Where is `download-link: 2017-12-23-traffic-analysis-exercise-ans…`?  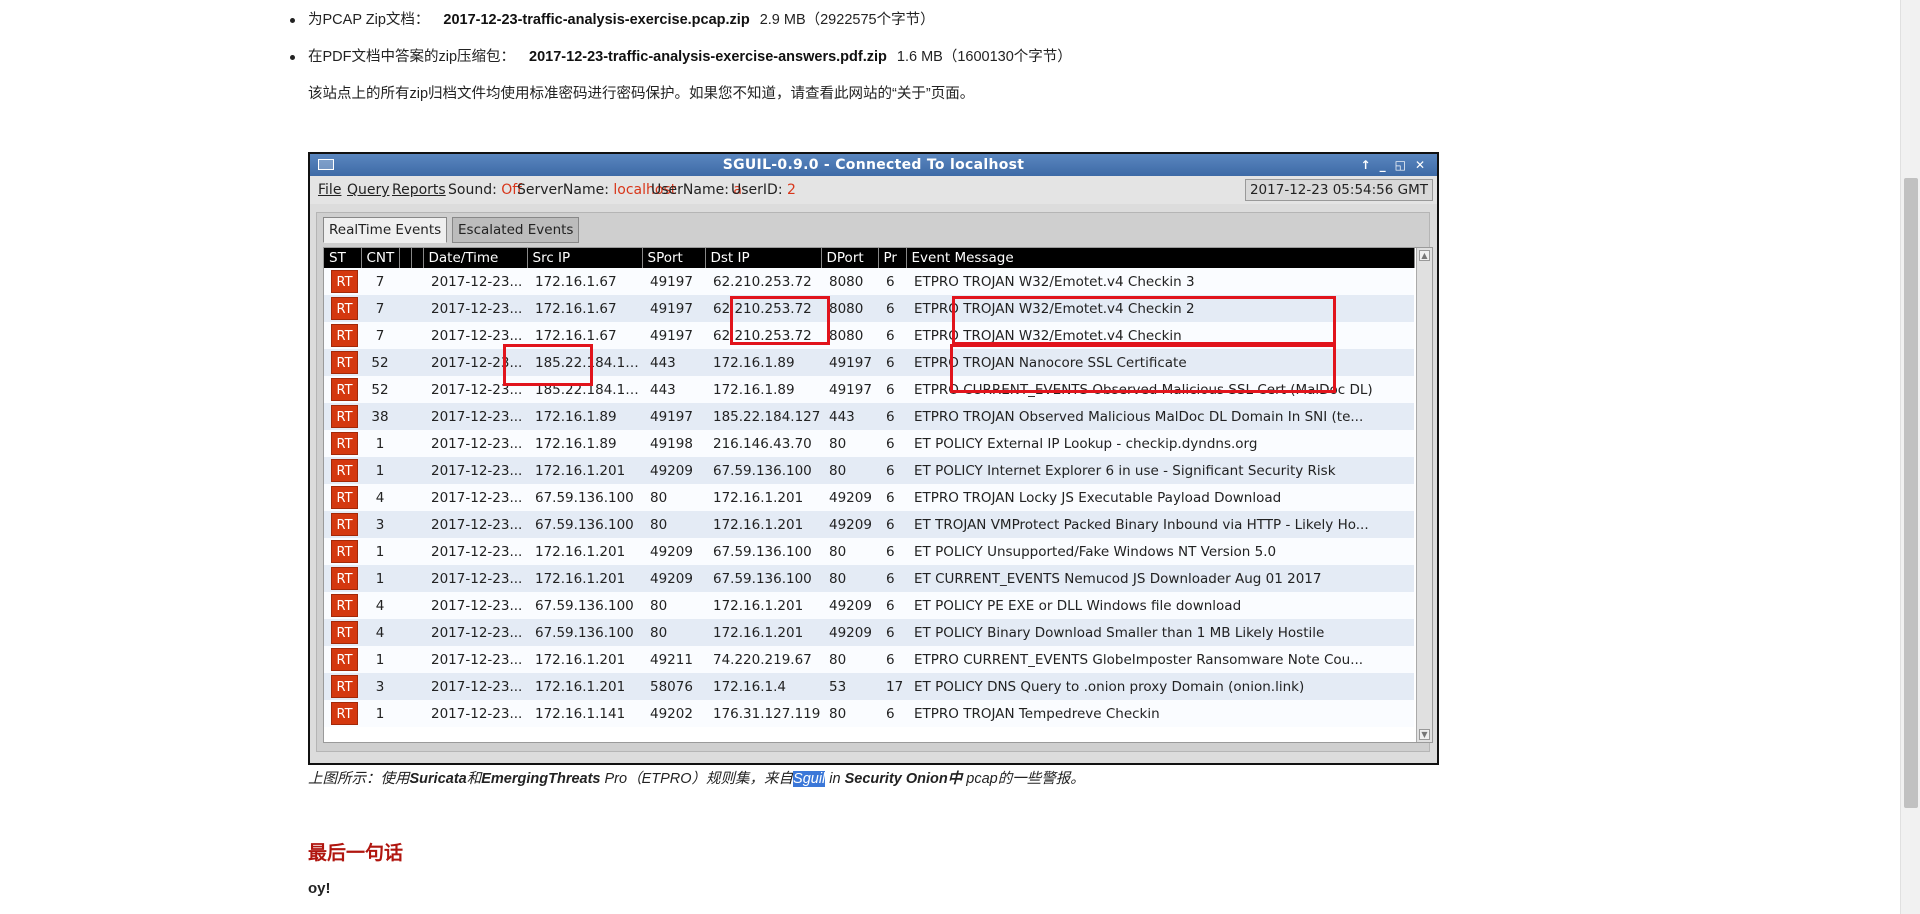 download-link: 2017-12-23-traffic-analysis-exercise-ans… is located at coordinates (708, 57).